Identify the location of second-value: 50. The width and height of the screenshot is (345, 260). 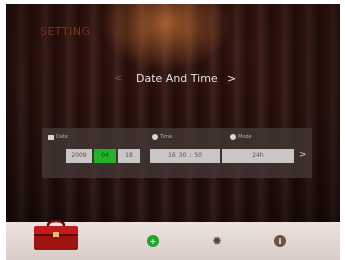
(198, 155).